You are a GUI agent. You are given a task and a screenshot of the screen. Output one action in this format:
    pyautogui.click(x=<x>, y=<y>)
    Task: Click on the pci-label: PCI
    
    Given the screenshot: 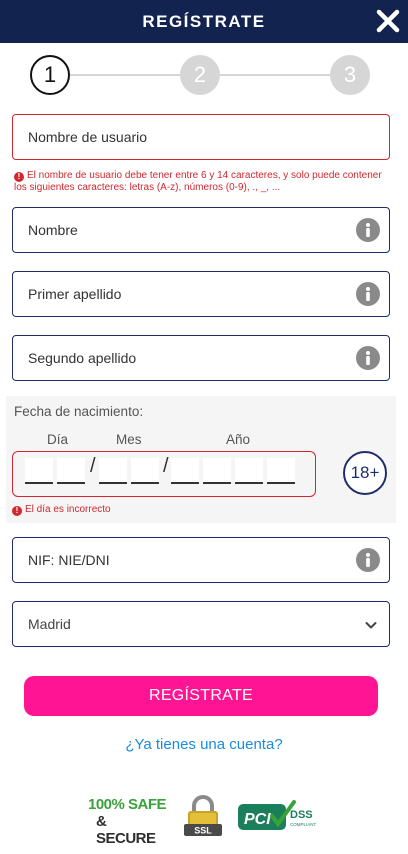 What is the action you would take?
    pyautogui.click(x=257, y=819)
    